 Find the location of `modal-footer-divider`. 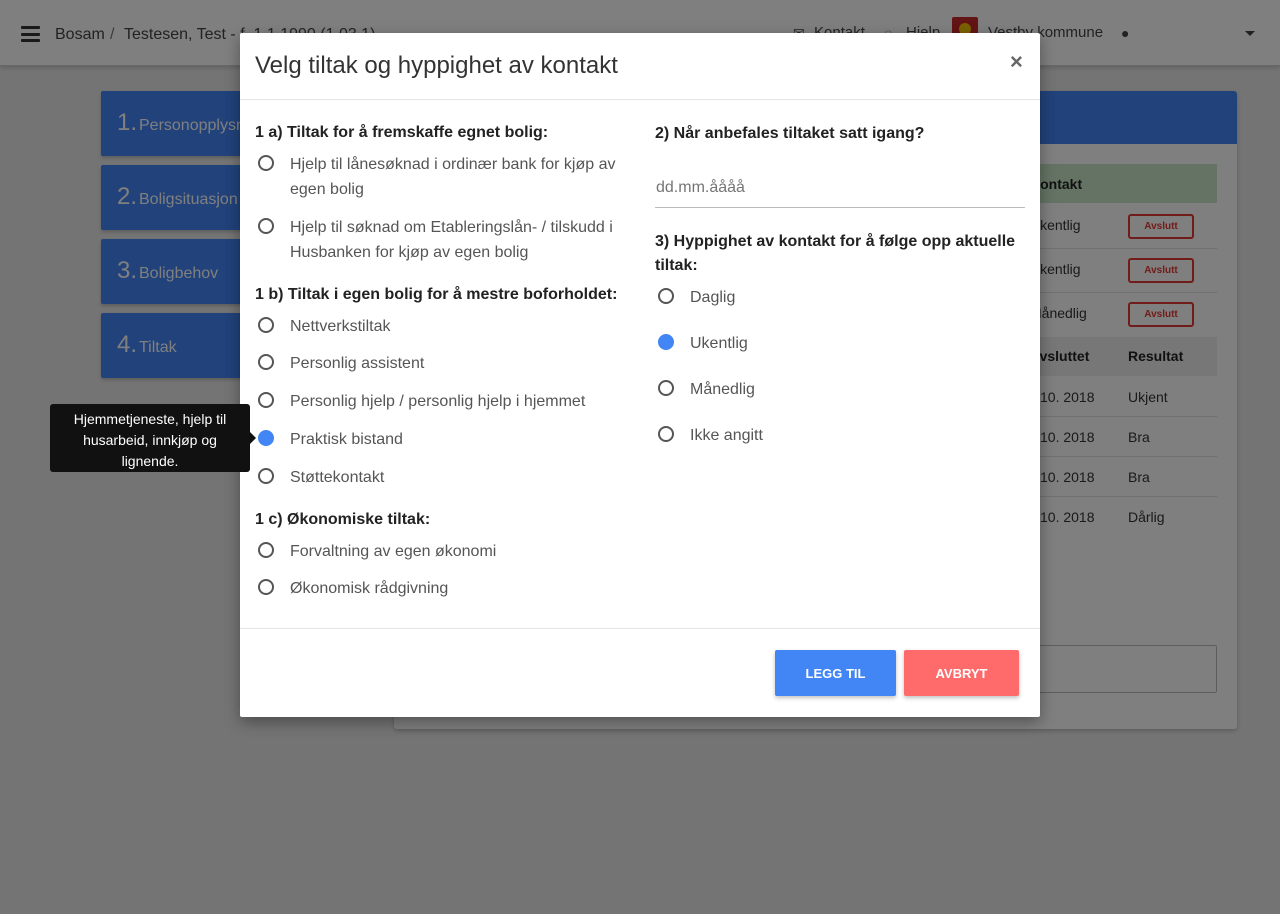

modal-footer-divider is located at coordinates (640, 628).